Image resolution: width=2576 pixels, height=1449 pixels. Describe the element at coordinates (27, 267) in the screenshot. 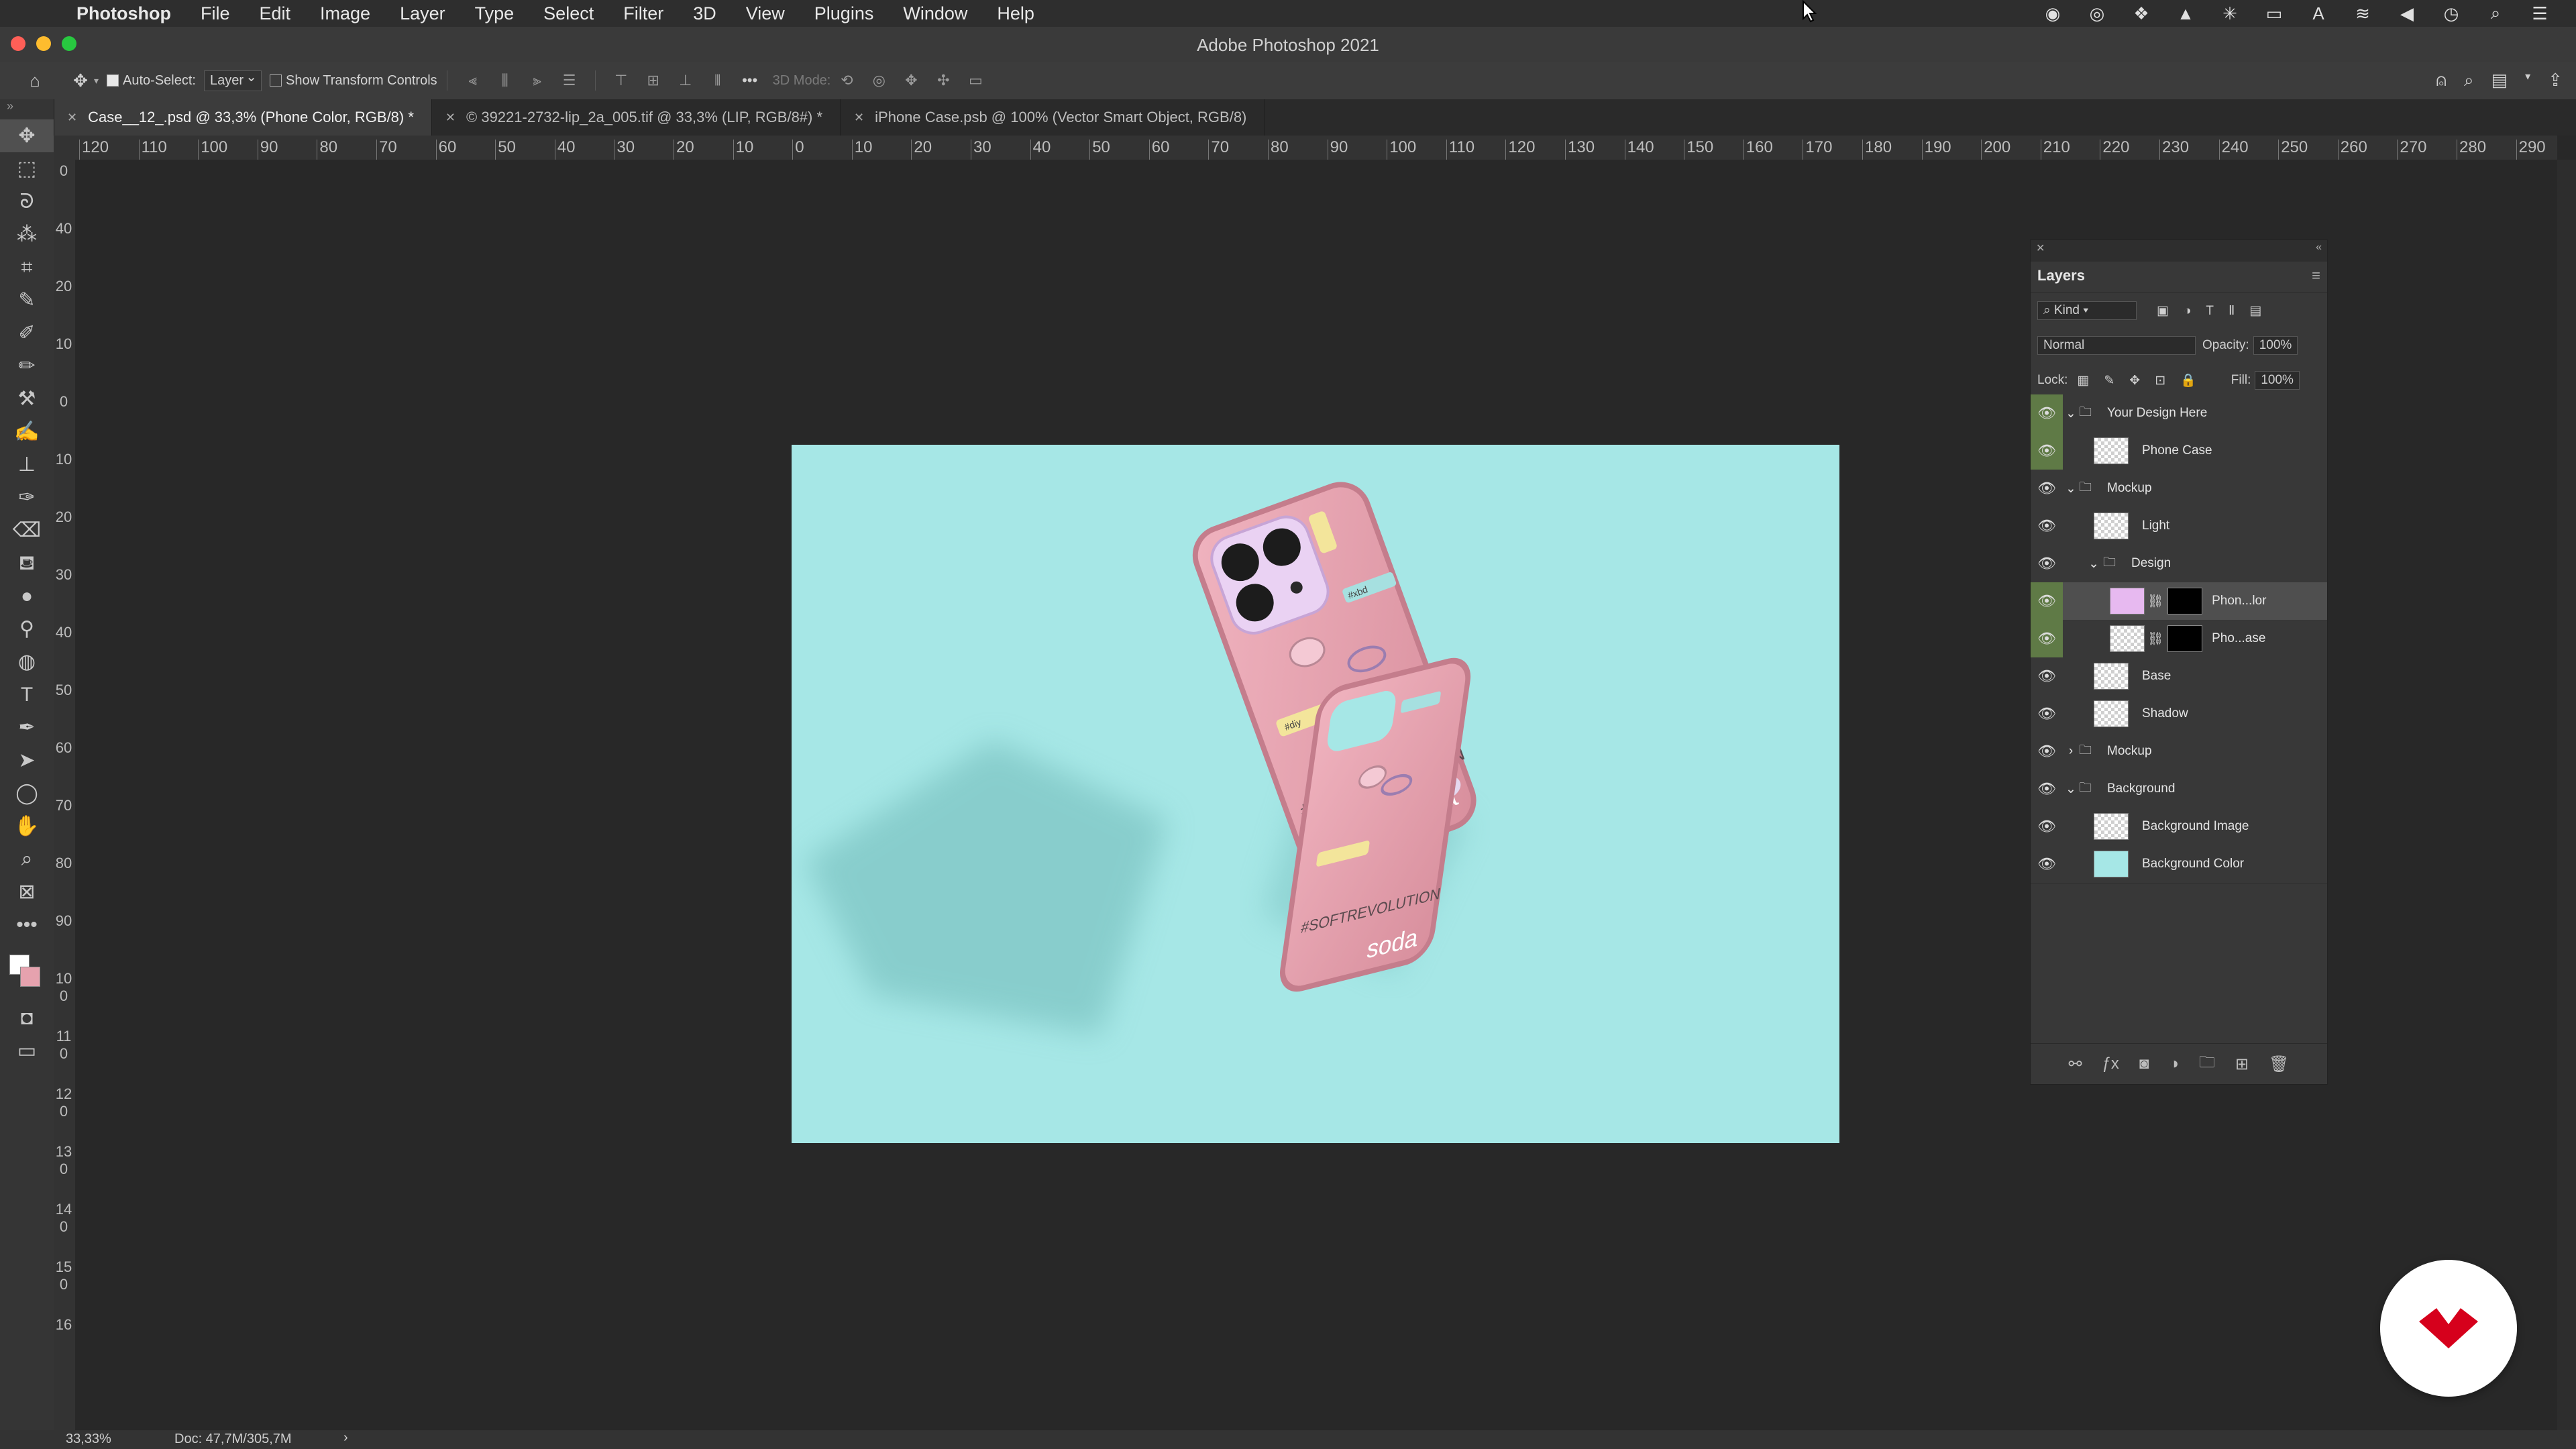

I see `crop-tool-icon: ⌗` at that location.